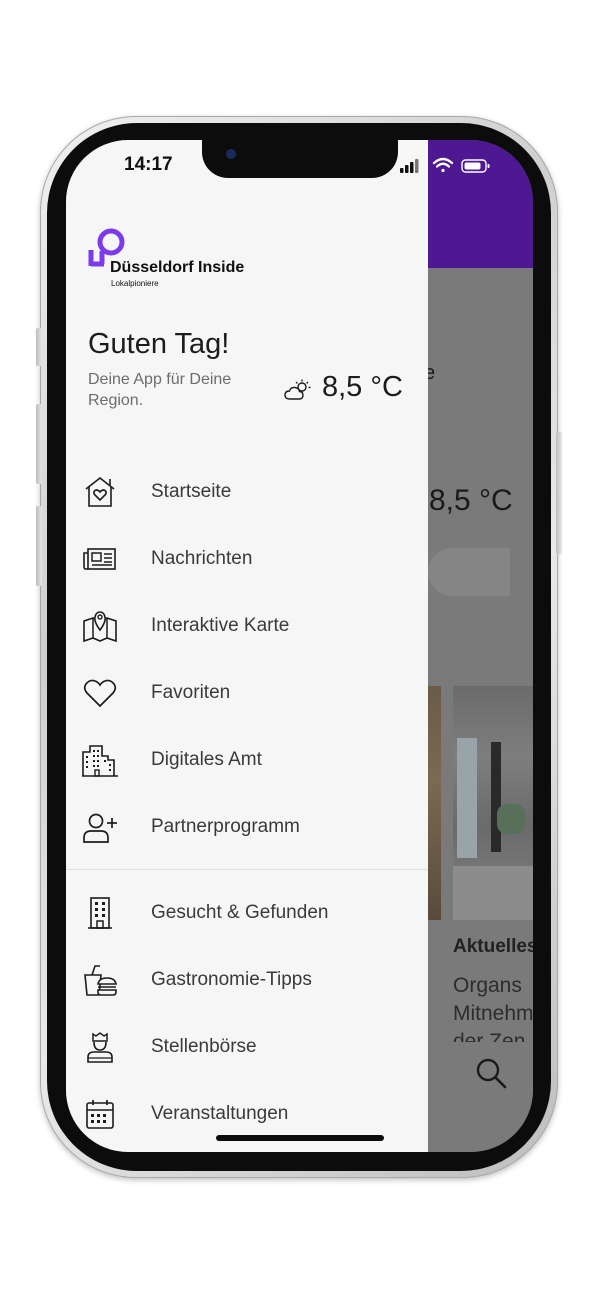 The height and width of the screenshot is (1299, 600). What do you see at coordinates (409, 166) in the screenshot?
I see `signal-icon` at bounding box center [409, 166].